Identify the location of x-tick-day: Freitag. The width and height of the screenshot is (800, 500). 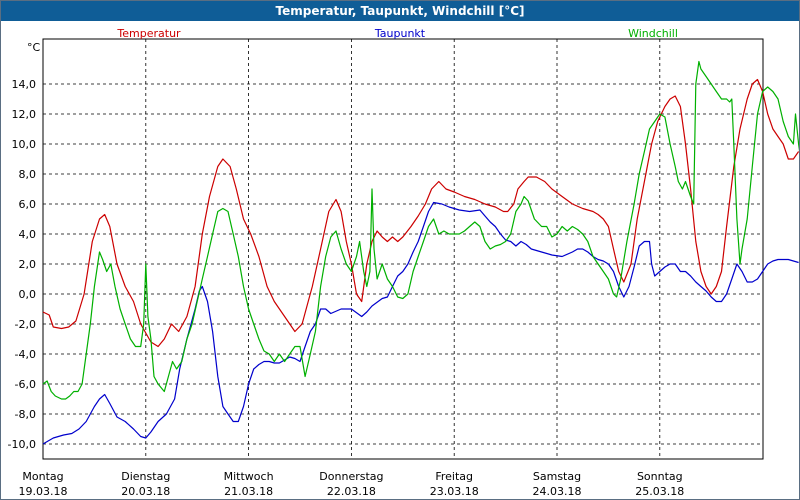
(454, 476).